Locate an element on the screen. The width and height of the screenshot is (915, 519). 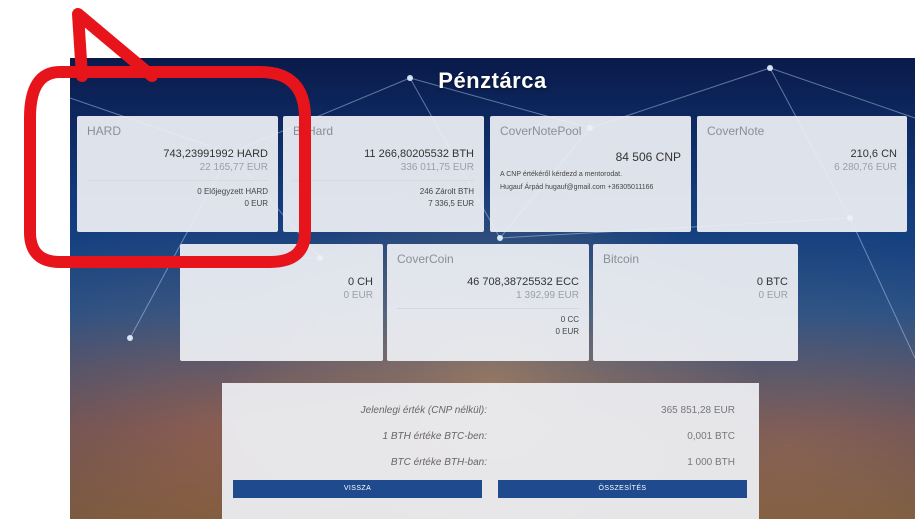
wallet-extra-amount: 0 Előjegyzett HARD is located at coordinates (232, 191).